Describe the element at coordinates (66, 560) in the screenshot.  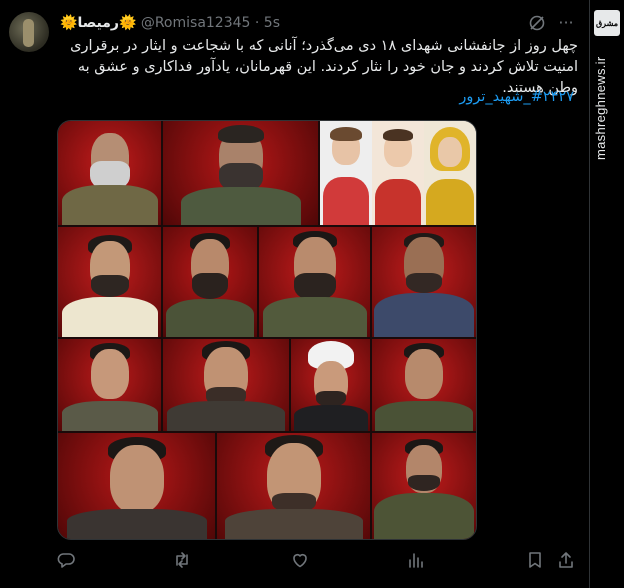
I see `reply-icon` at that location.